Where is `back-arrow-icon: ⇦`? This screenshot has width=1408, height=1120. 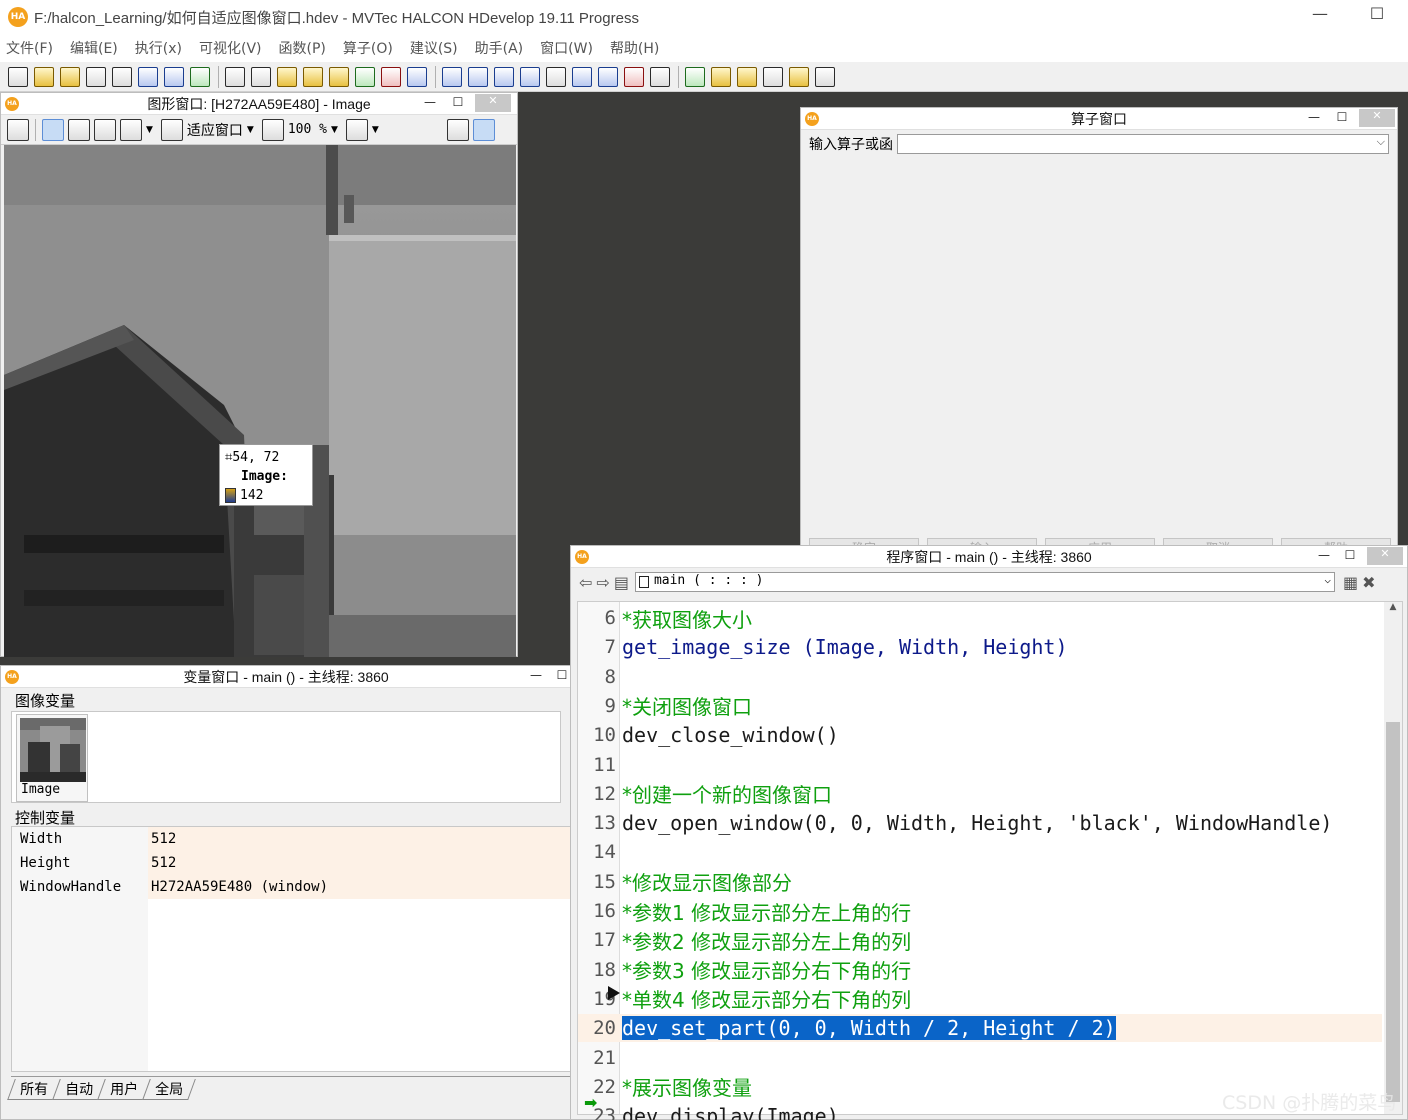
back-arrow-icon: ⇦ is located at coordinates (585, 582).